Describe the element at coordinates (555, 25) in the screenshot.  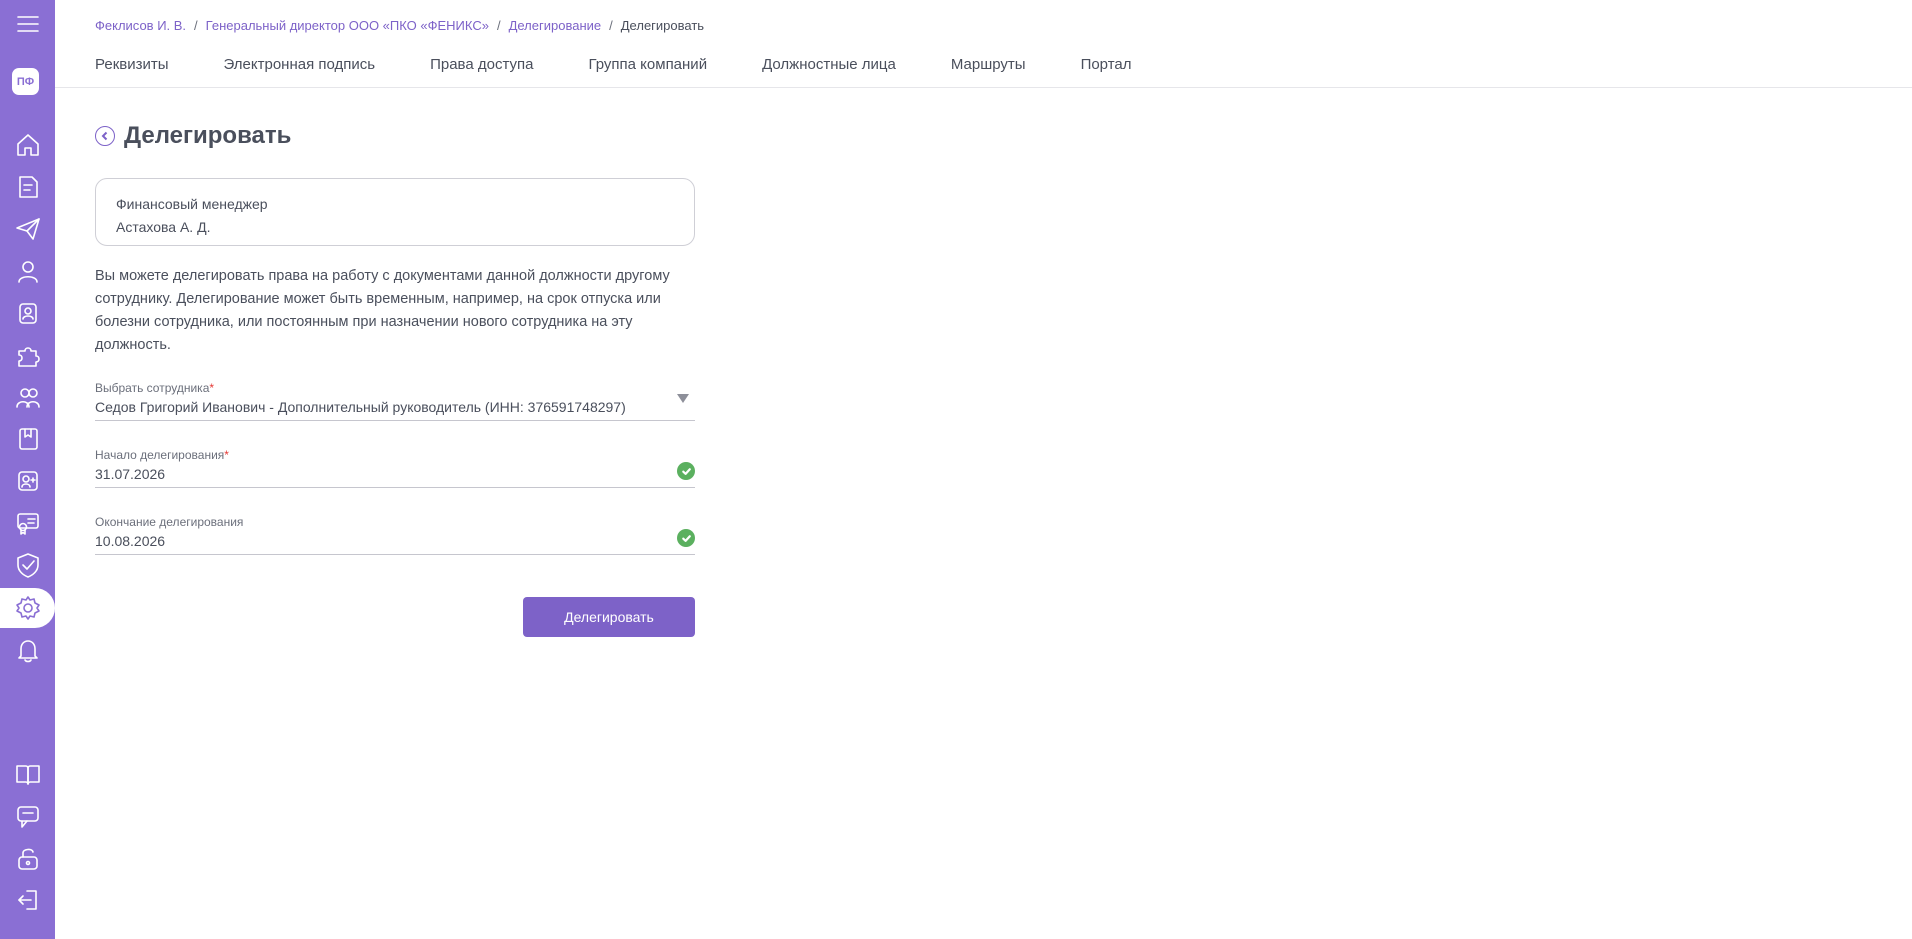
I see `breadcrumb-item-delegation: Делегирование` at that location.